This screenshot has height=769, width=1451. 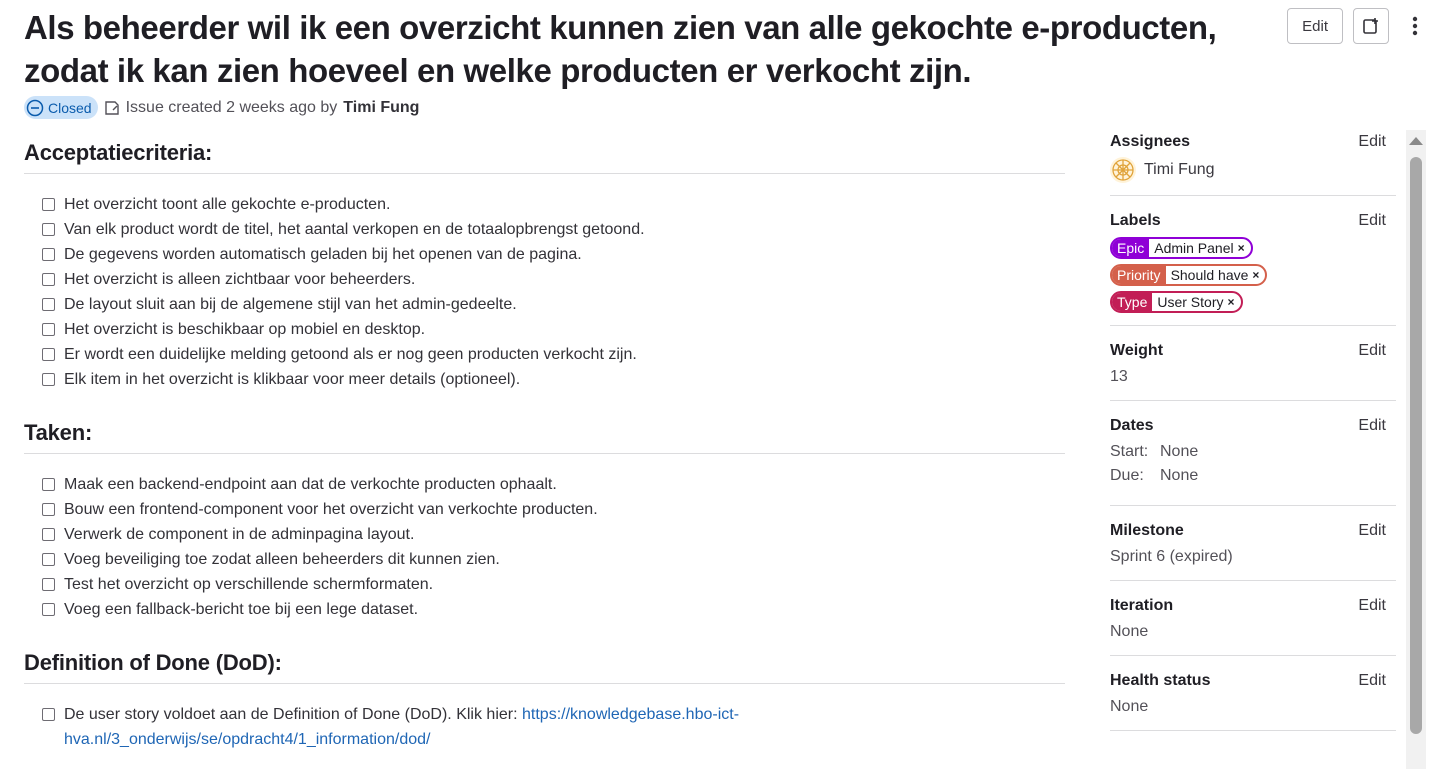 I want to click on due-date-value: None, so click(x=1179, y=475).